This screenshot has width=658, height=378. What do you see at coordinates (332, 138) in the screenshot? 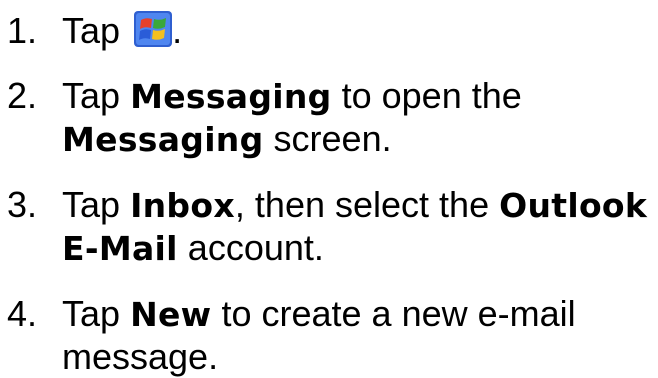
I see `step-text-end: screen.` at bounding box center [332, 138].